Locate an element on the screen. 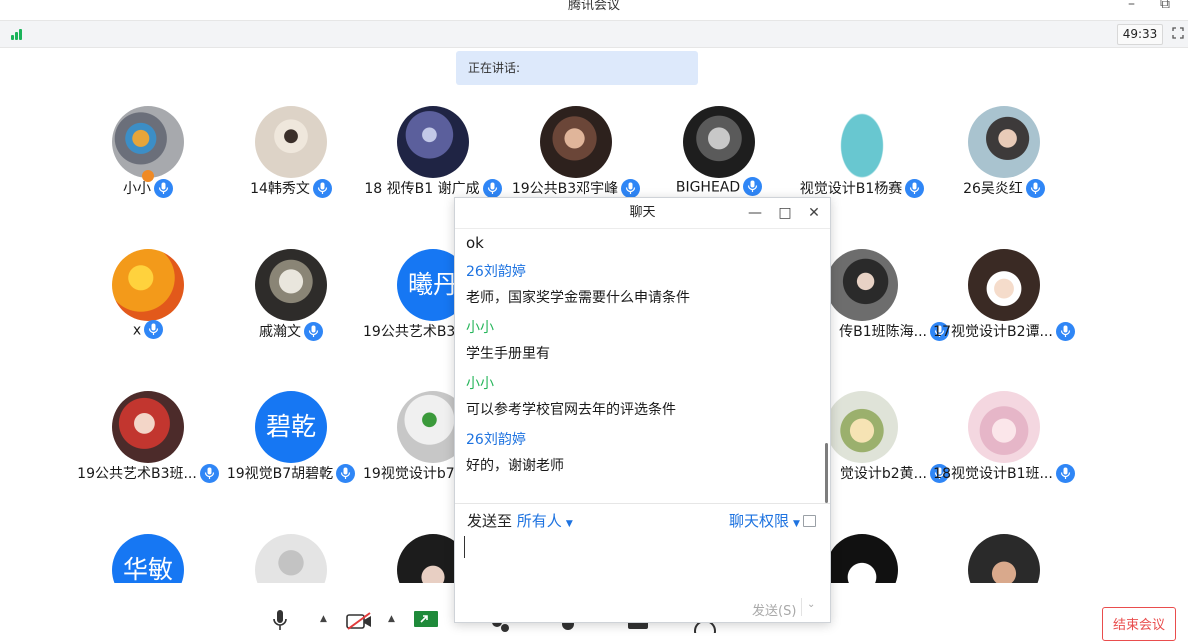  speaking-indicator: 正在讲话: is located at coordinates (577, 68).